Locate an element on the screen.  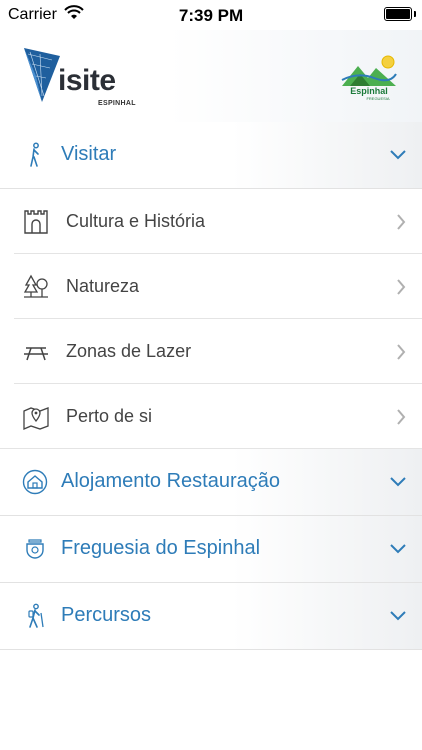
castle-gate-icon is located at coordinates (36, 222).